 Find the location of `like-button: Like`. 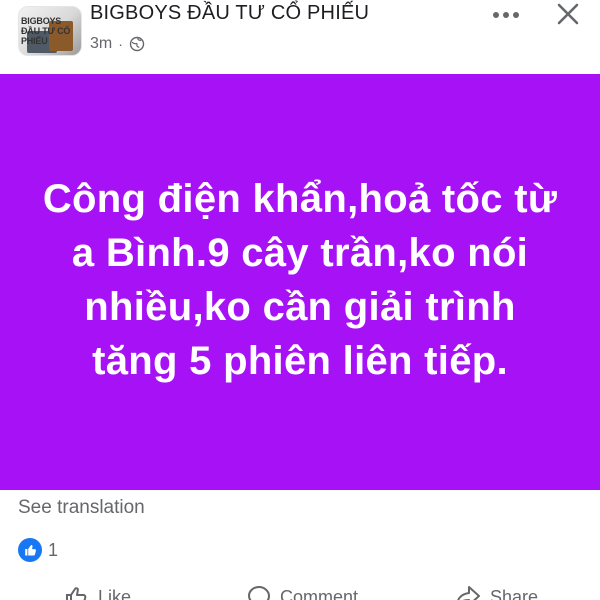

like-button: Like is located at coordinates (97, 592).